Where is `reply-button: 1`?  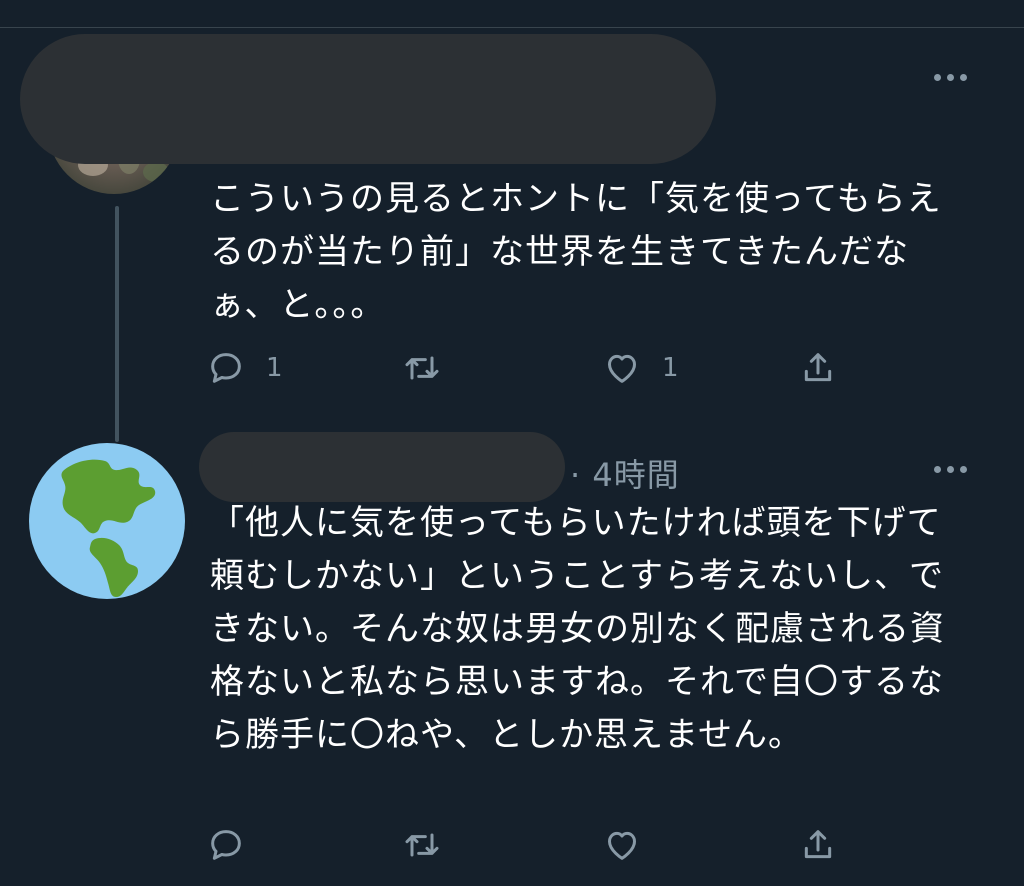
reply-button: 1 is located at coordinates (244, 368).